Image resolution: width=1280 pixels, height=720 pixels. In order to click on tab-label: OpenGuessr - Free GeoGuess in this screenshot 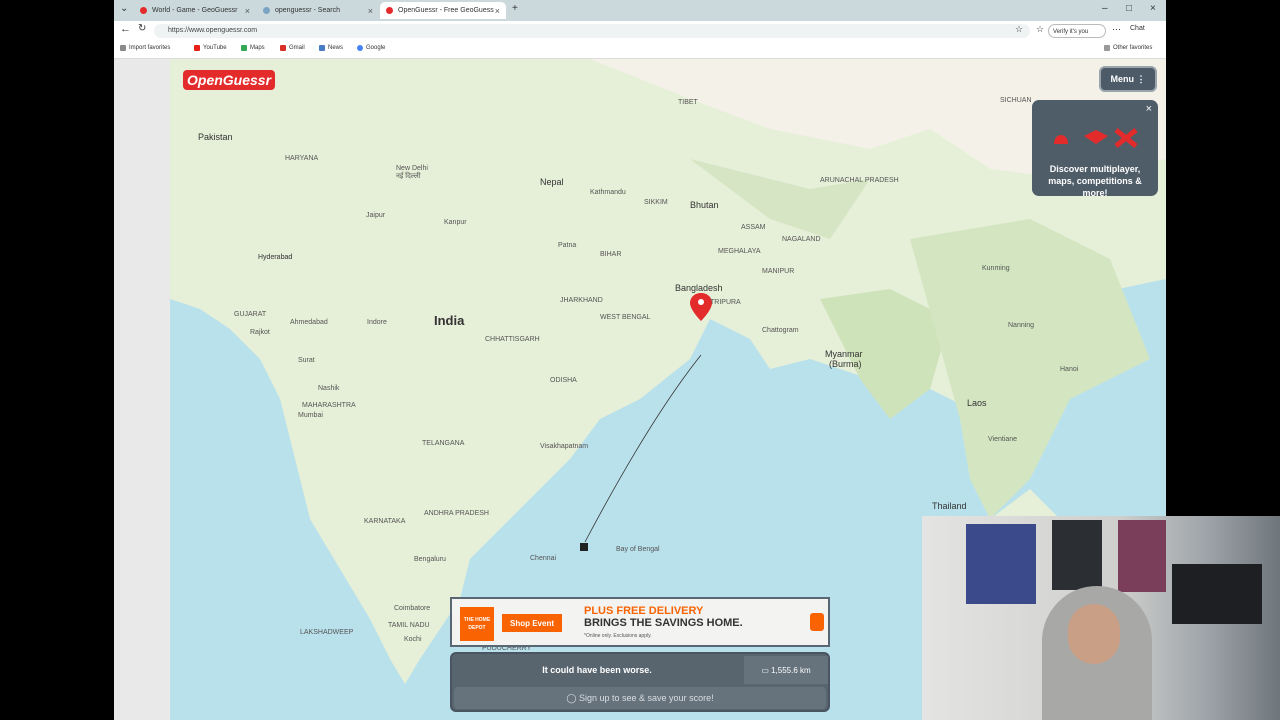, I will do `click(446, 10)`.